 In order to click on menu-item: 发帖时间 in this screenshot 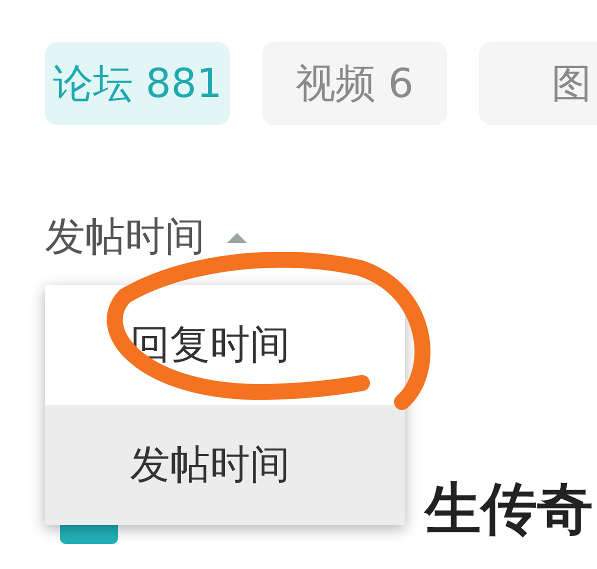, I will do `click(225, 465)`.